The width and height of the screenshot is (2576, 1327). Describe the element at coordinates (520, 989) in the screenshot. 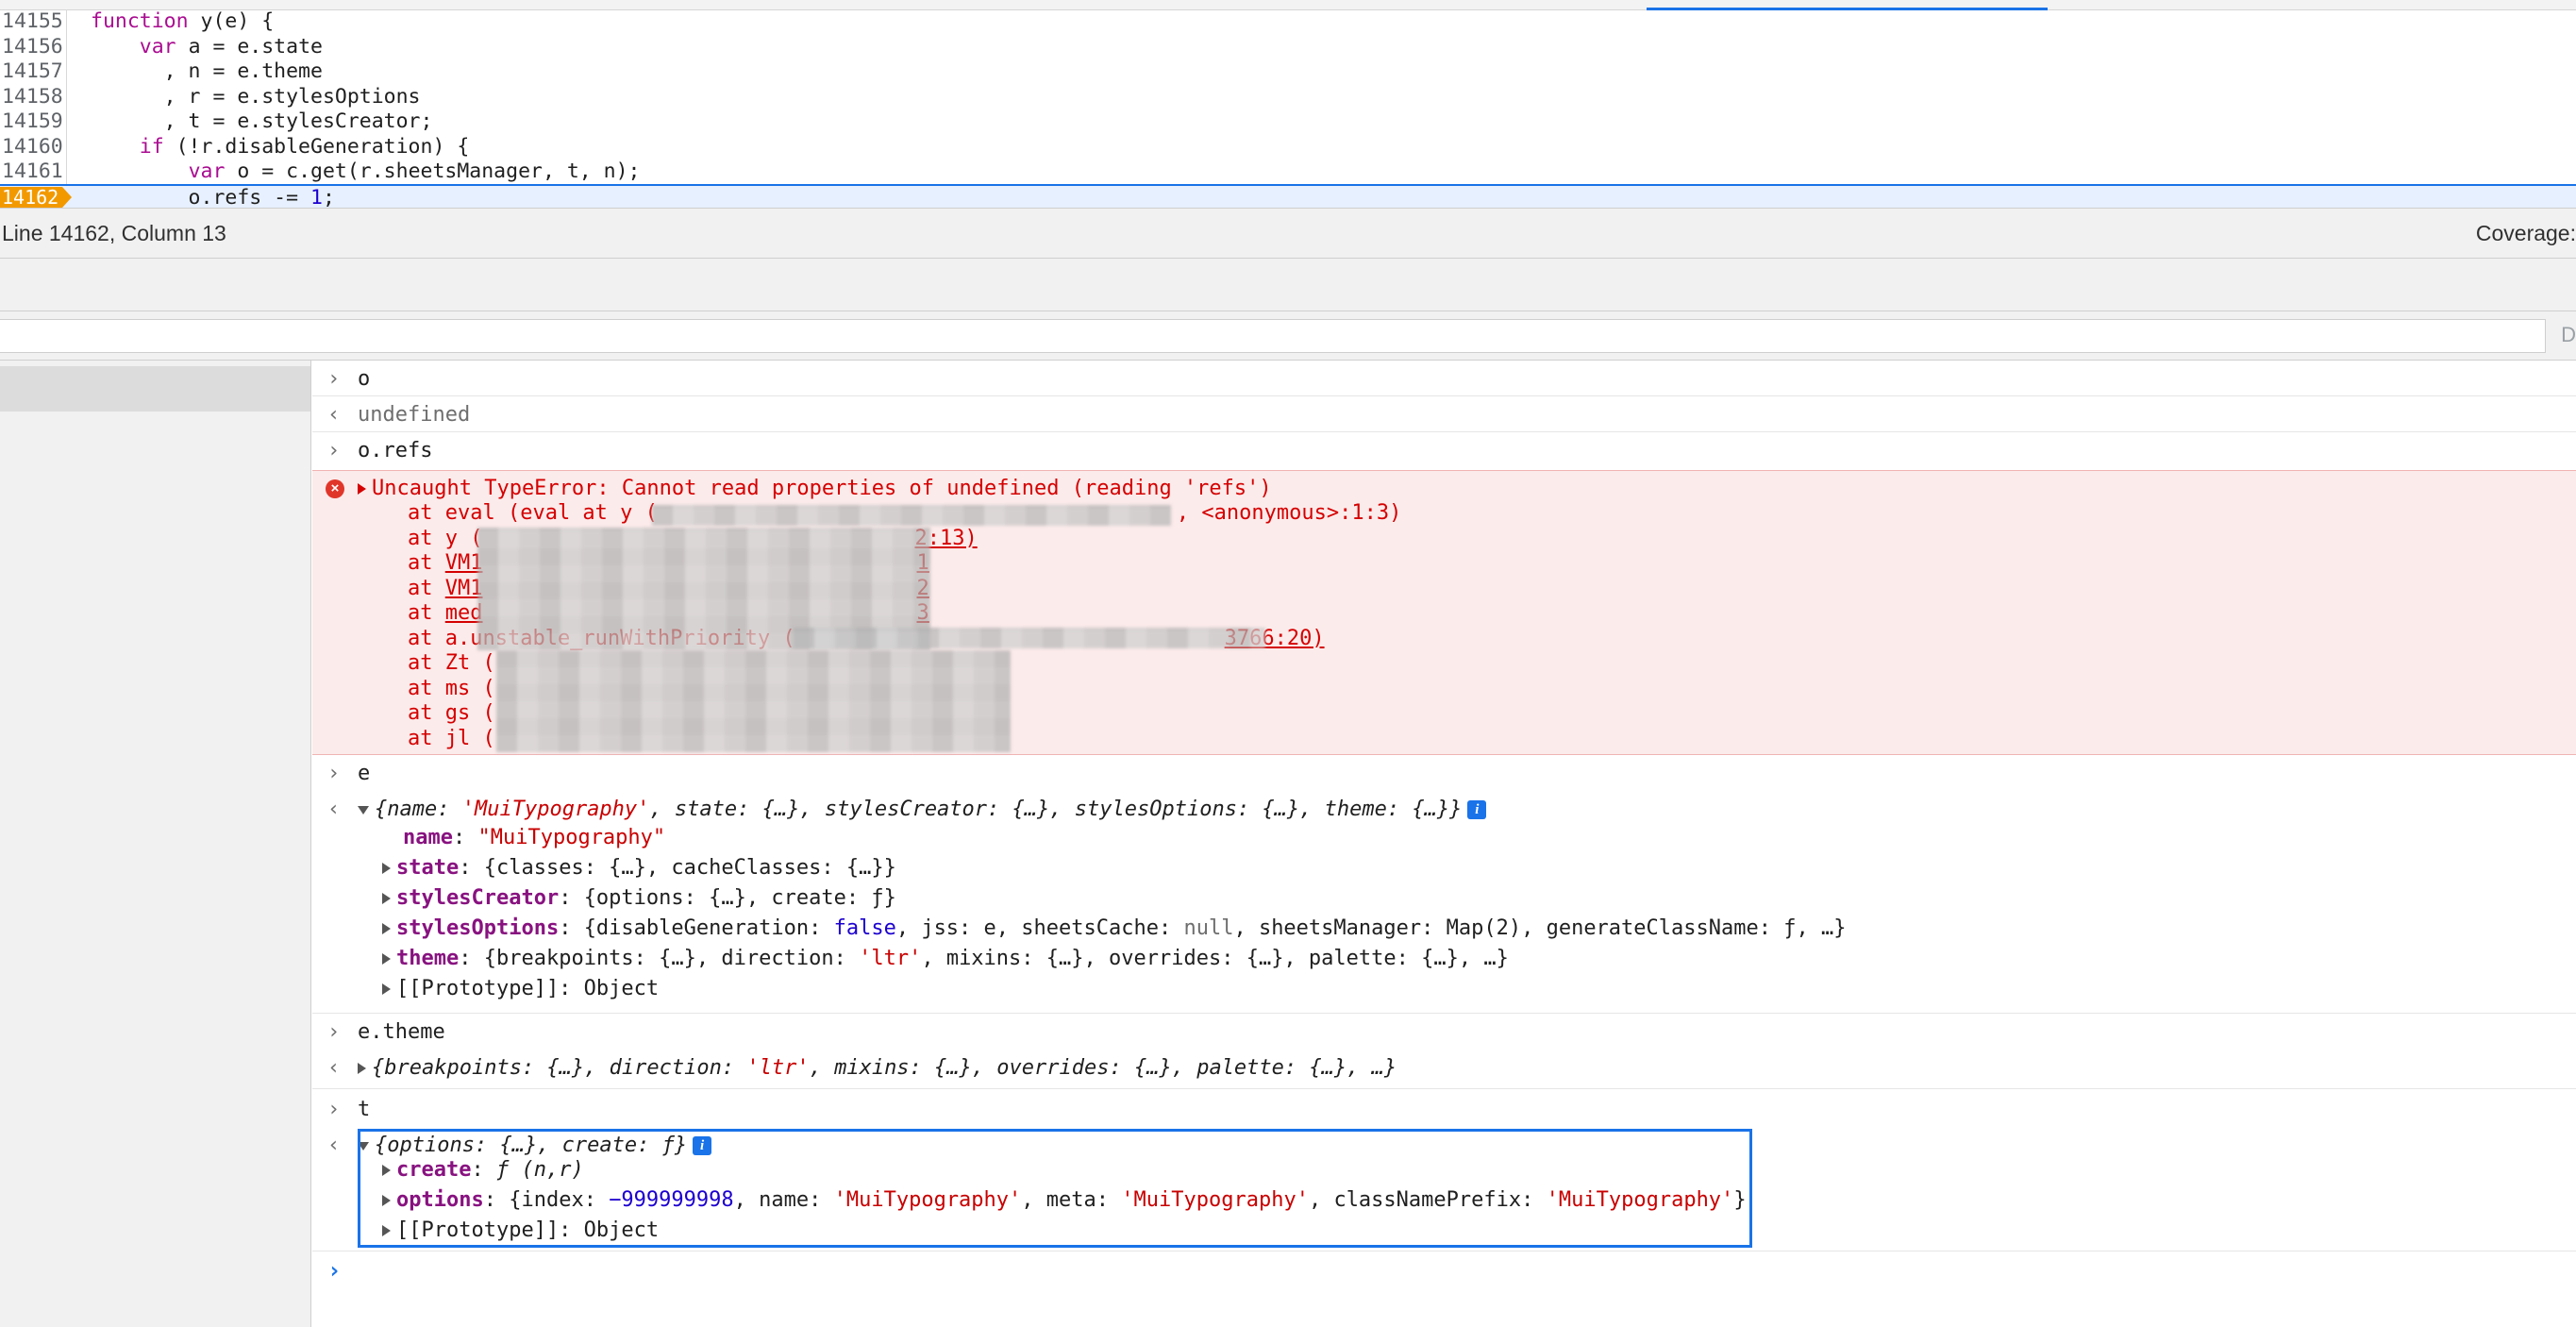

I see `prototype-row: [[Prototype]]: Object` at that location.